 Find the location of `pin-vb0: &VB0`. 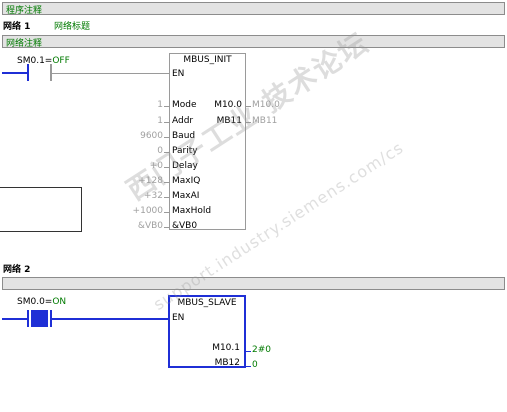

pin-vb0: &VB0 is located at coordinates (185, 226).